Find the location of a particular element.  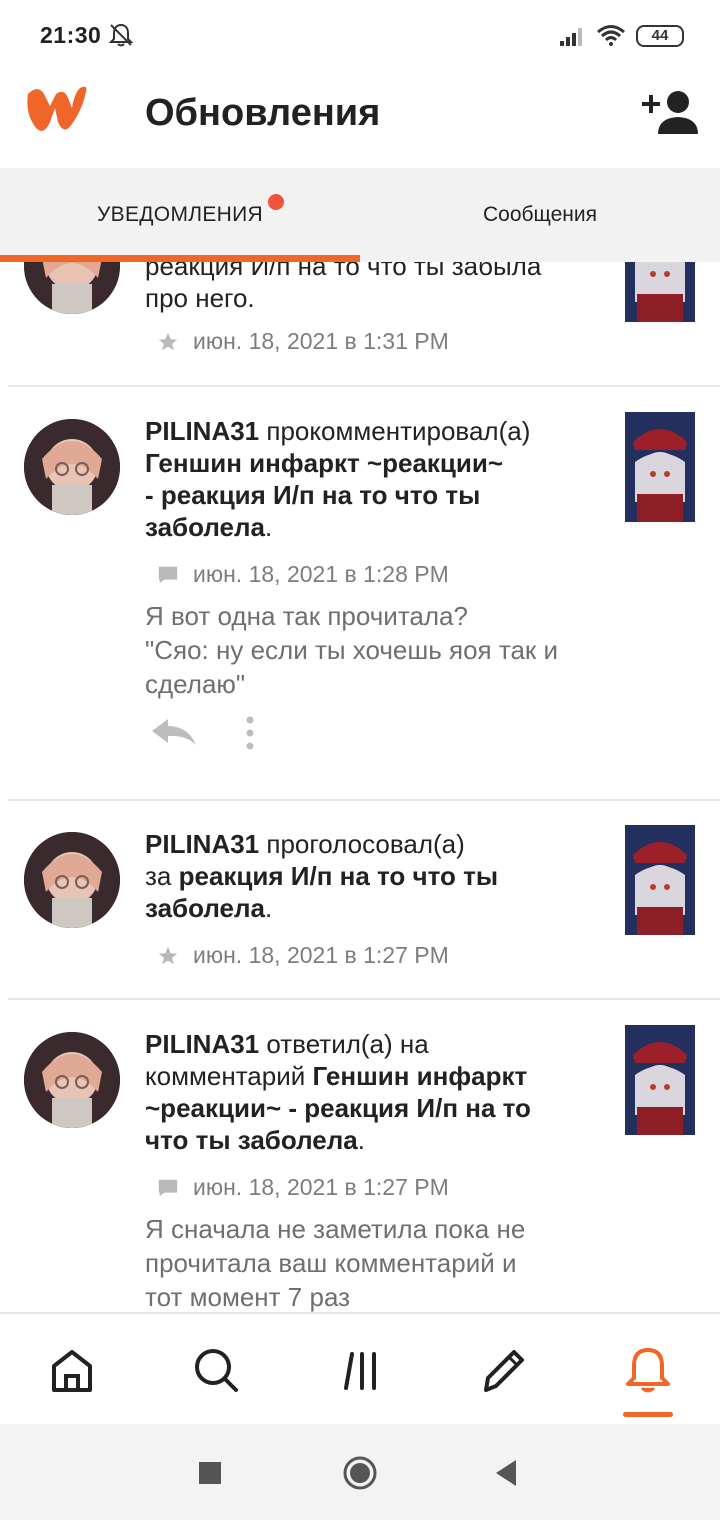

notification-meta: июн. 18, 2021 в 1:28 PM is located at coordinates (303, 574).